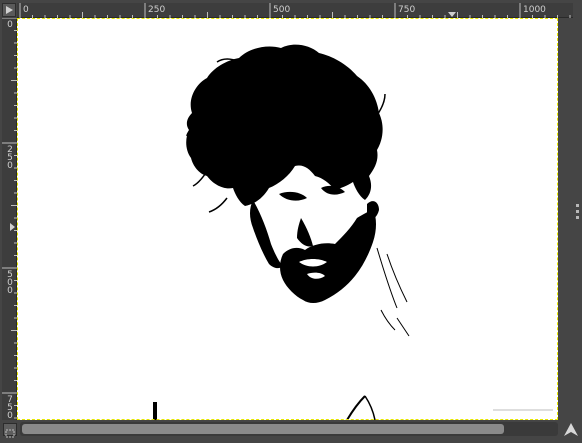 This screenshot has height=443, width=582. I want to click on quick-mask-icon, so click(10, 430).